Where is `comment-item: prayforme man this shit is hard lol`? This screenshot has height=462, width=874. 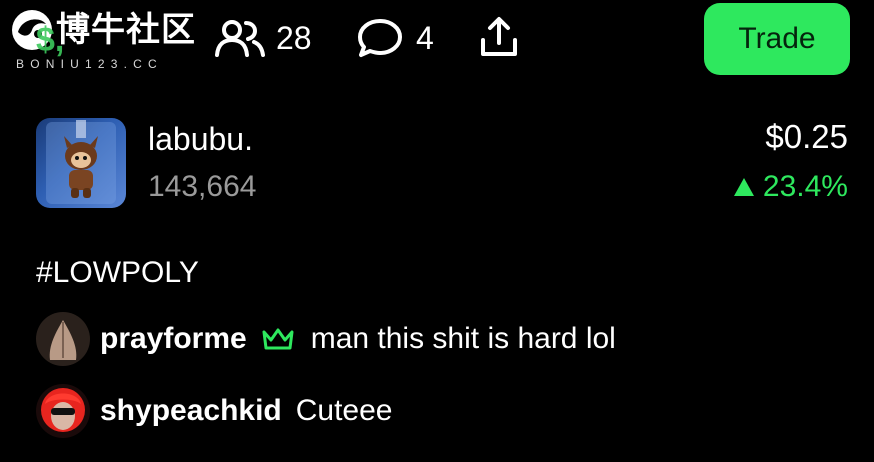
comment-item: prayforme man this shit is hard lol is located at coordinates (326, 339).